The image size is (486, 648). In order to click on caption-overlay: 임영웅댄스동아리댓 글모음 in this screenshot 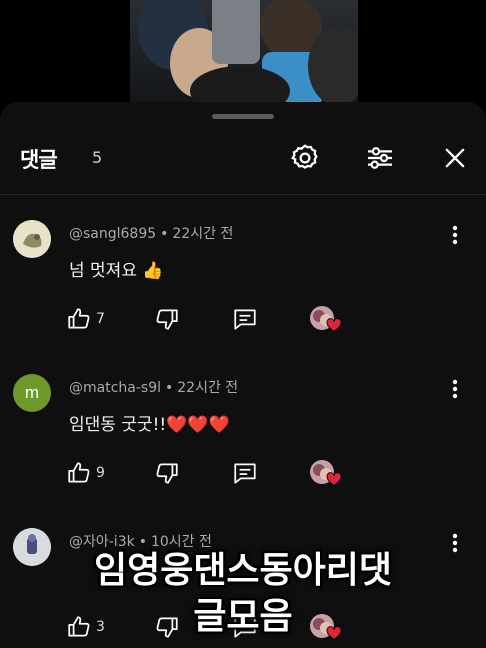, I will do `click(243, 594)`.